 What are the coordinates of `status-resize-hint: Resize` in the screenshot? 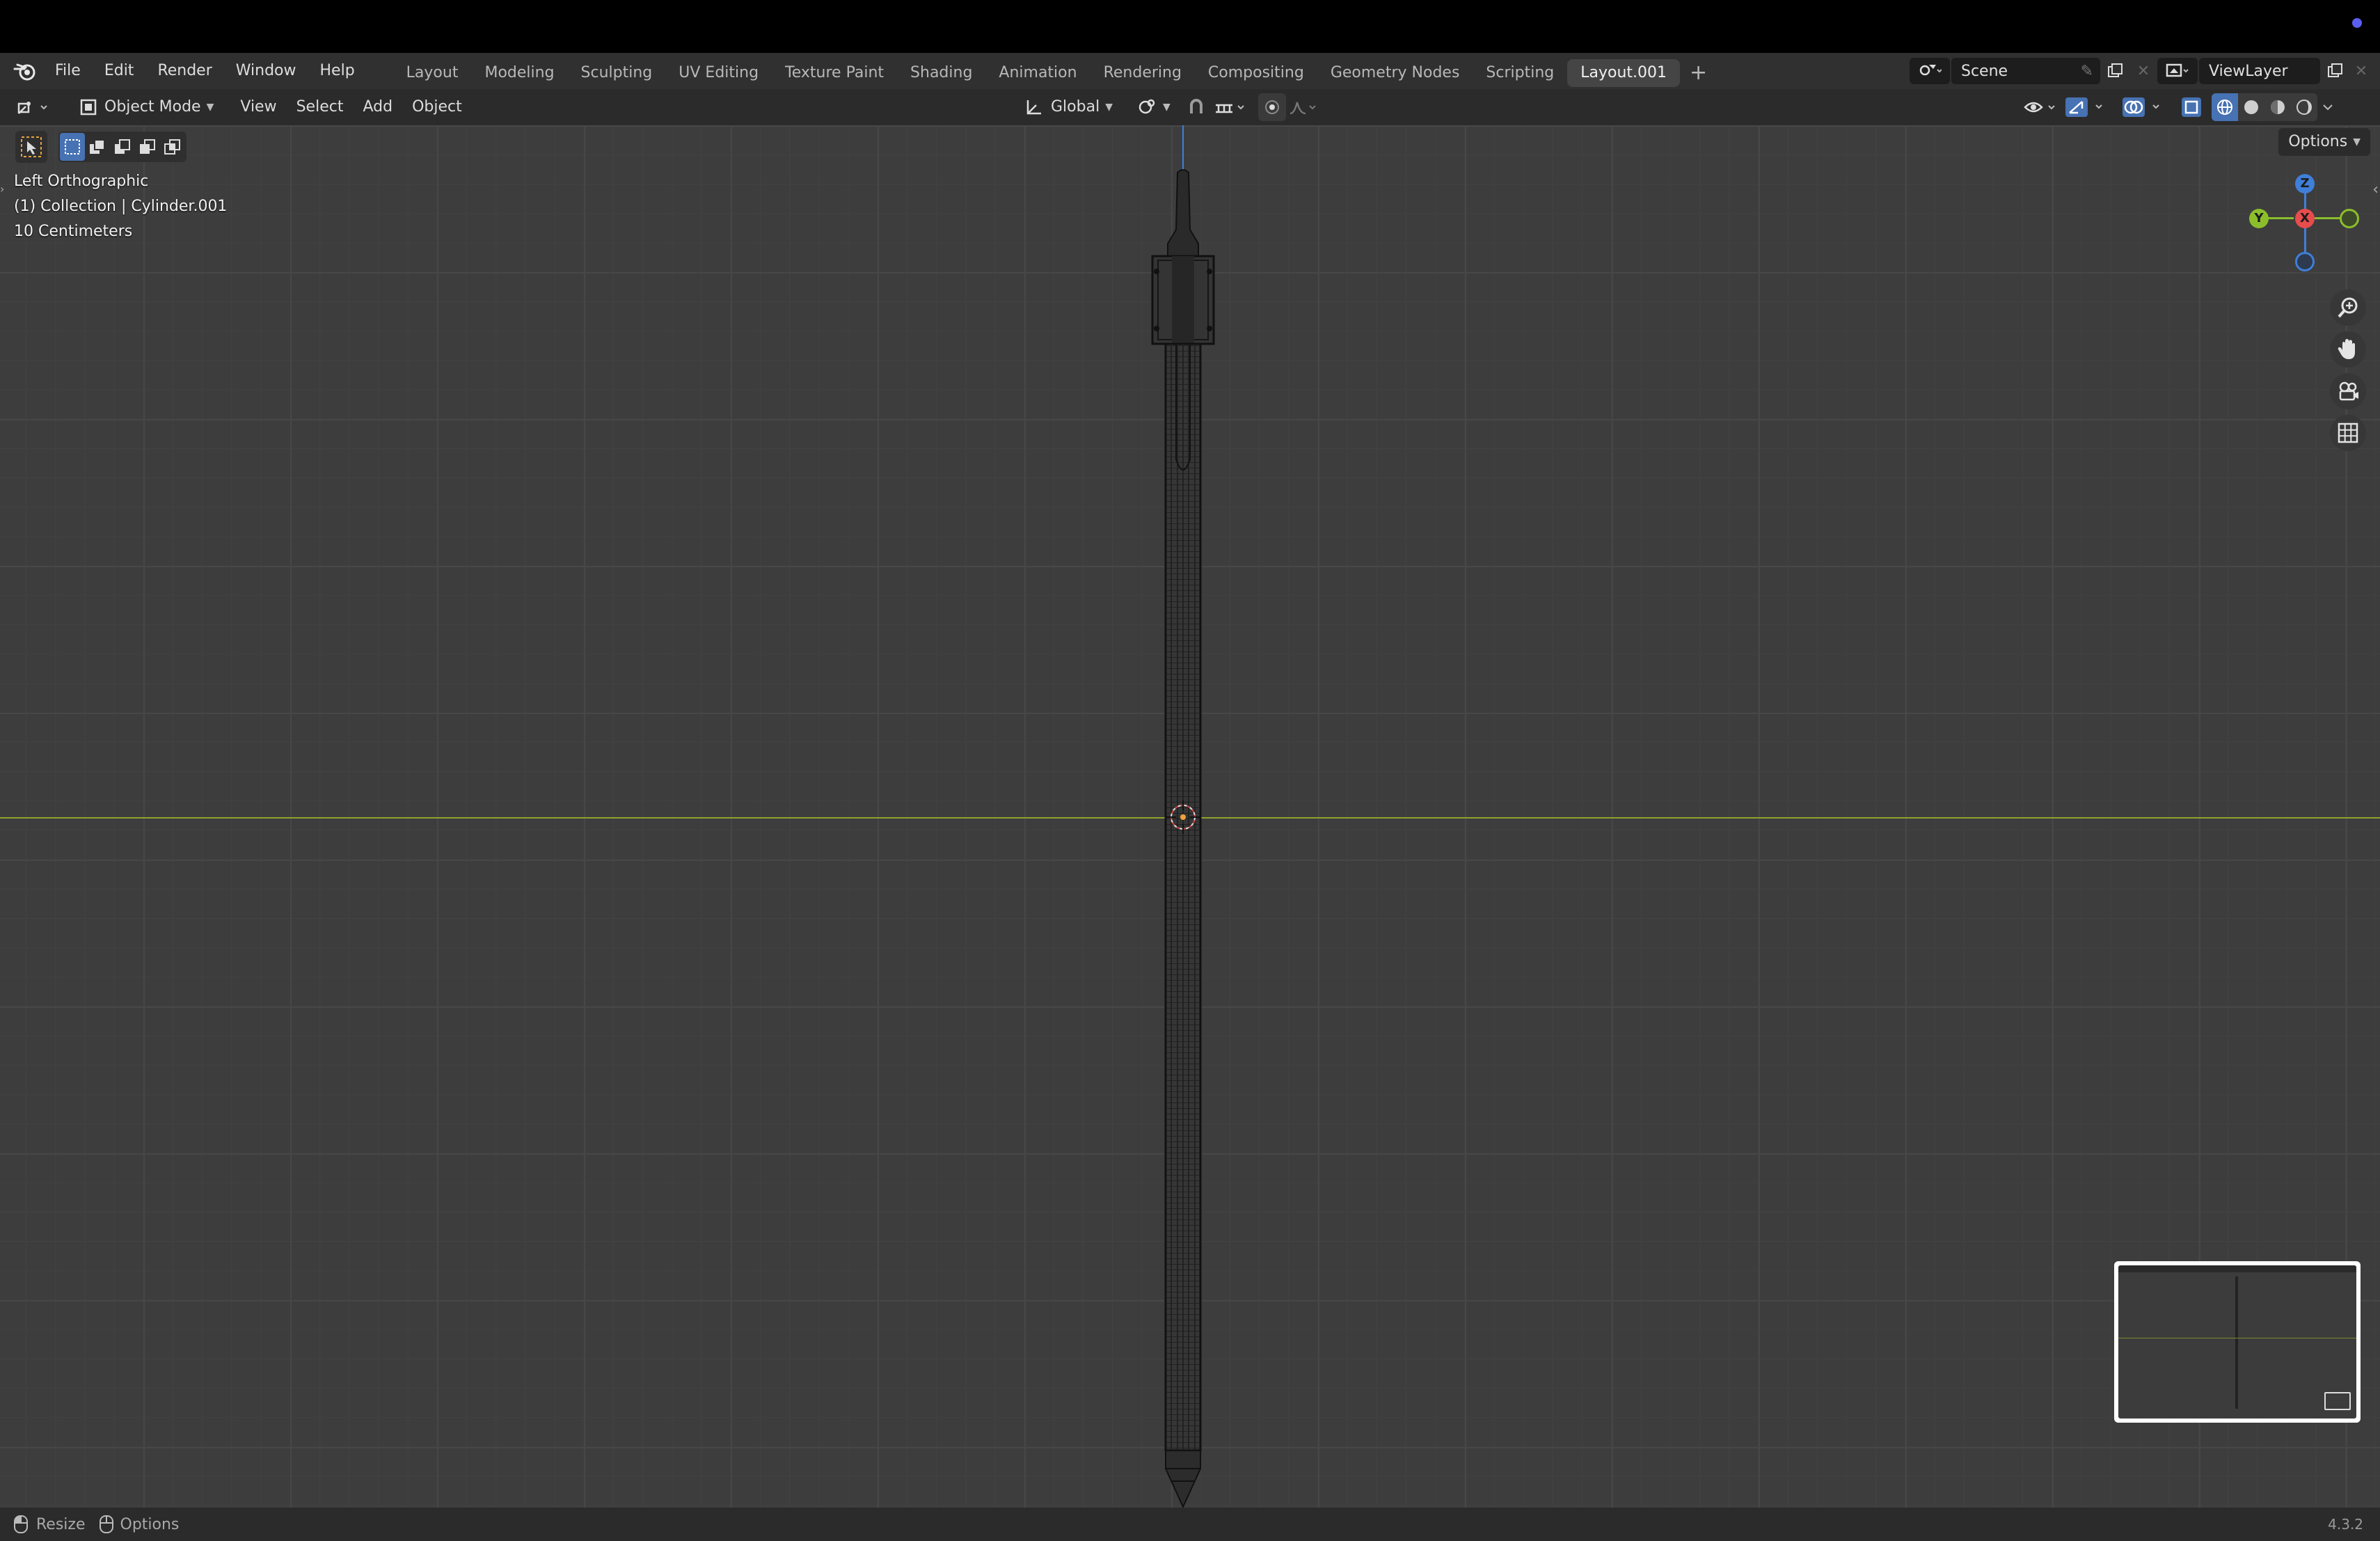 It's located at (49, 1524).